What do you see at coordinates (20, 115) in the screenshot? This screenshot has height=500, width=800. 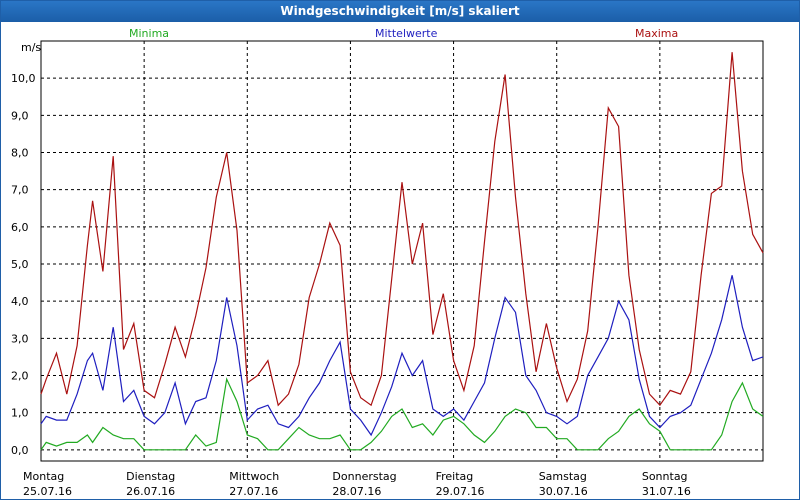 I see `y-tick-label: 9,0` at bounding box center [20, 115].